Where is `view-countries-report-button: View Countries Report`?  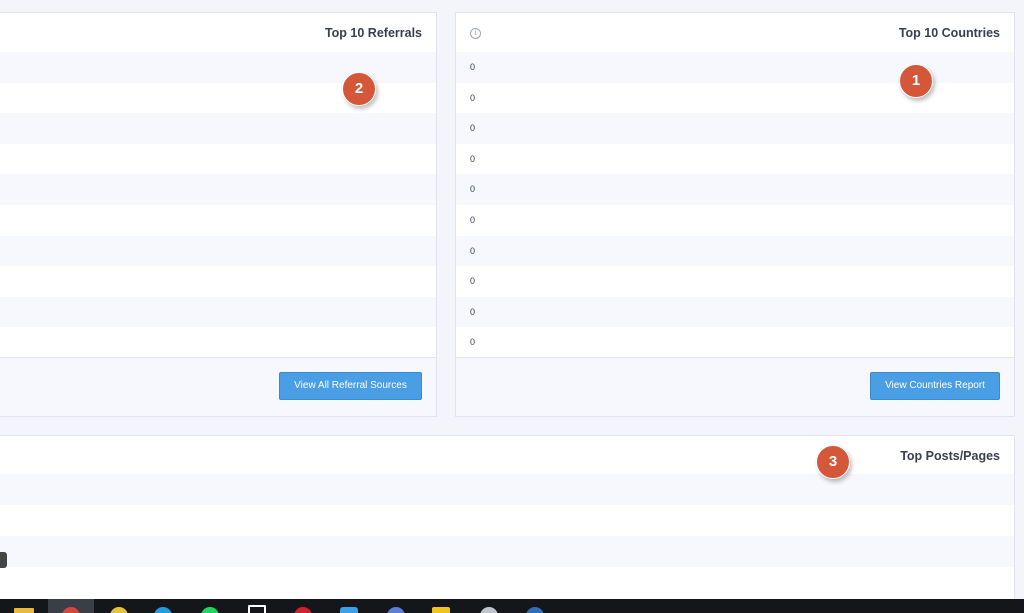
view-countries-report-button: View Countries Report is located at coordinates (935, 386).